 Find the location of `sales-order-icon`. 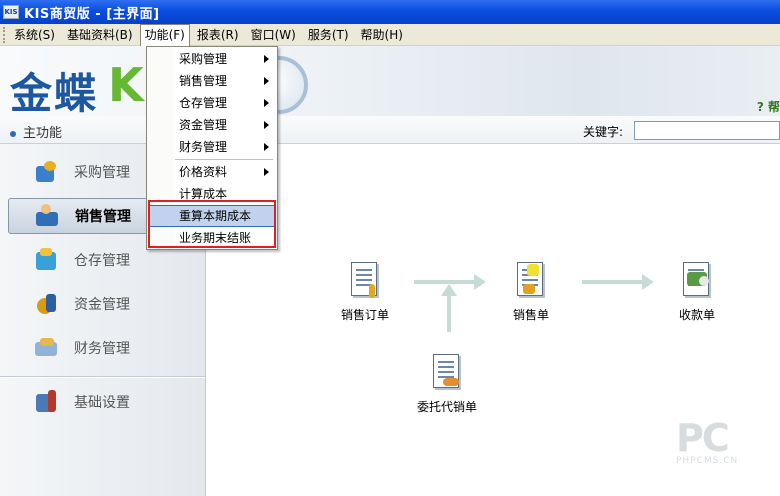

sales-order-icon is located at coordinates (365, 282).